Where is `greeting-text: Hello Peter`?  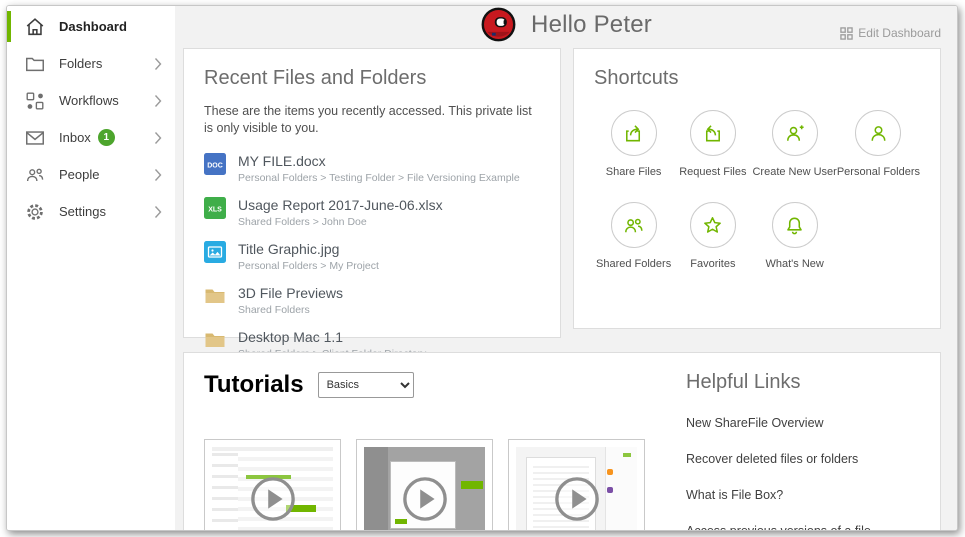 greeting-text: Hello Peter is located at coordinates (591, 24).